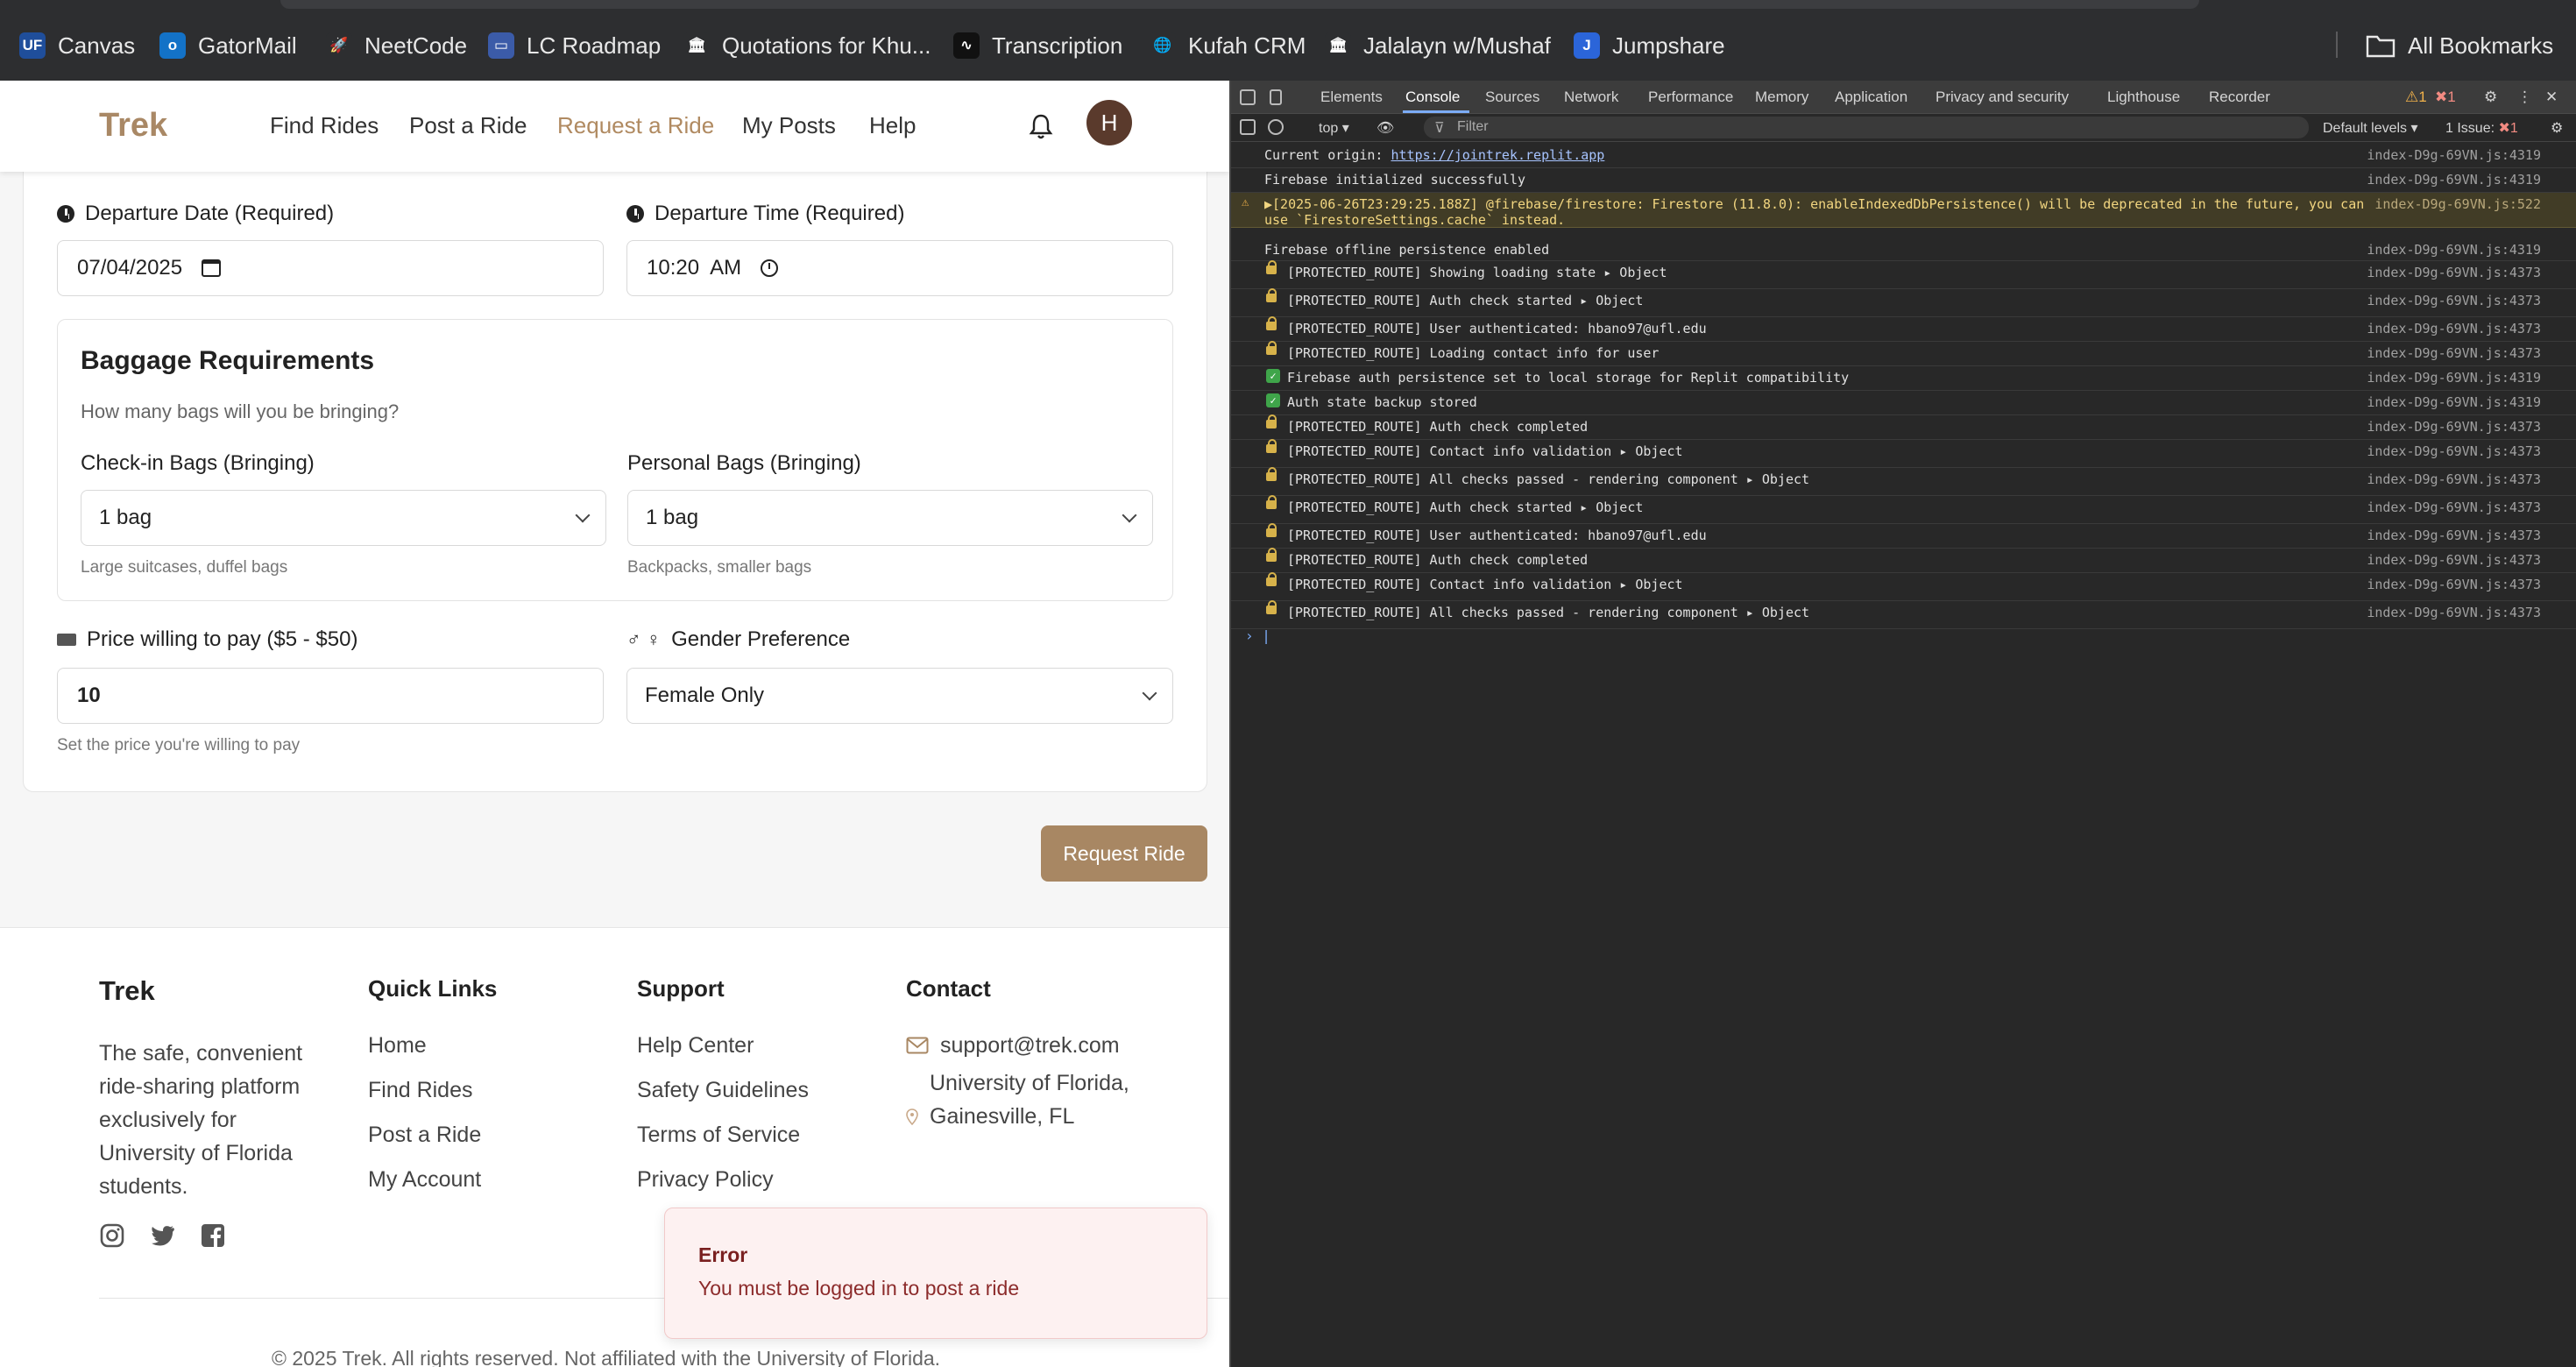 The image size is (2576, 1367). Describe the element at coordinates (2490, 97) in the screenshot. I see `settings-gear-icon: ⚙` at that location.